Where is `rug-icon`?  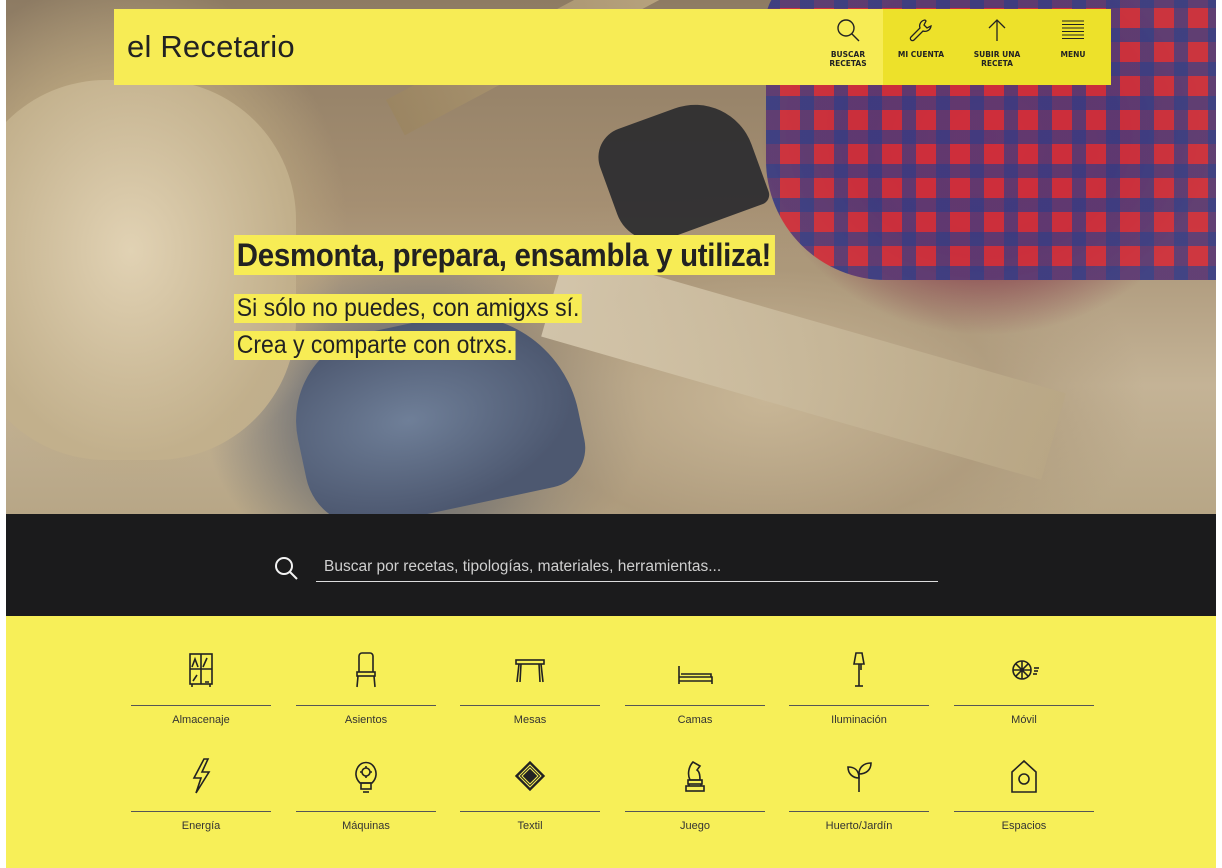 rug-icon is located at coordinates (530, 776).